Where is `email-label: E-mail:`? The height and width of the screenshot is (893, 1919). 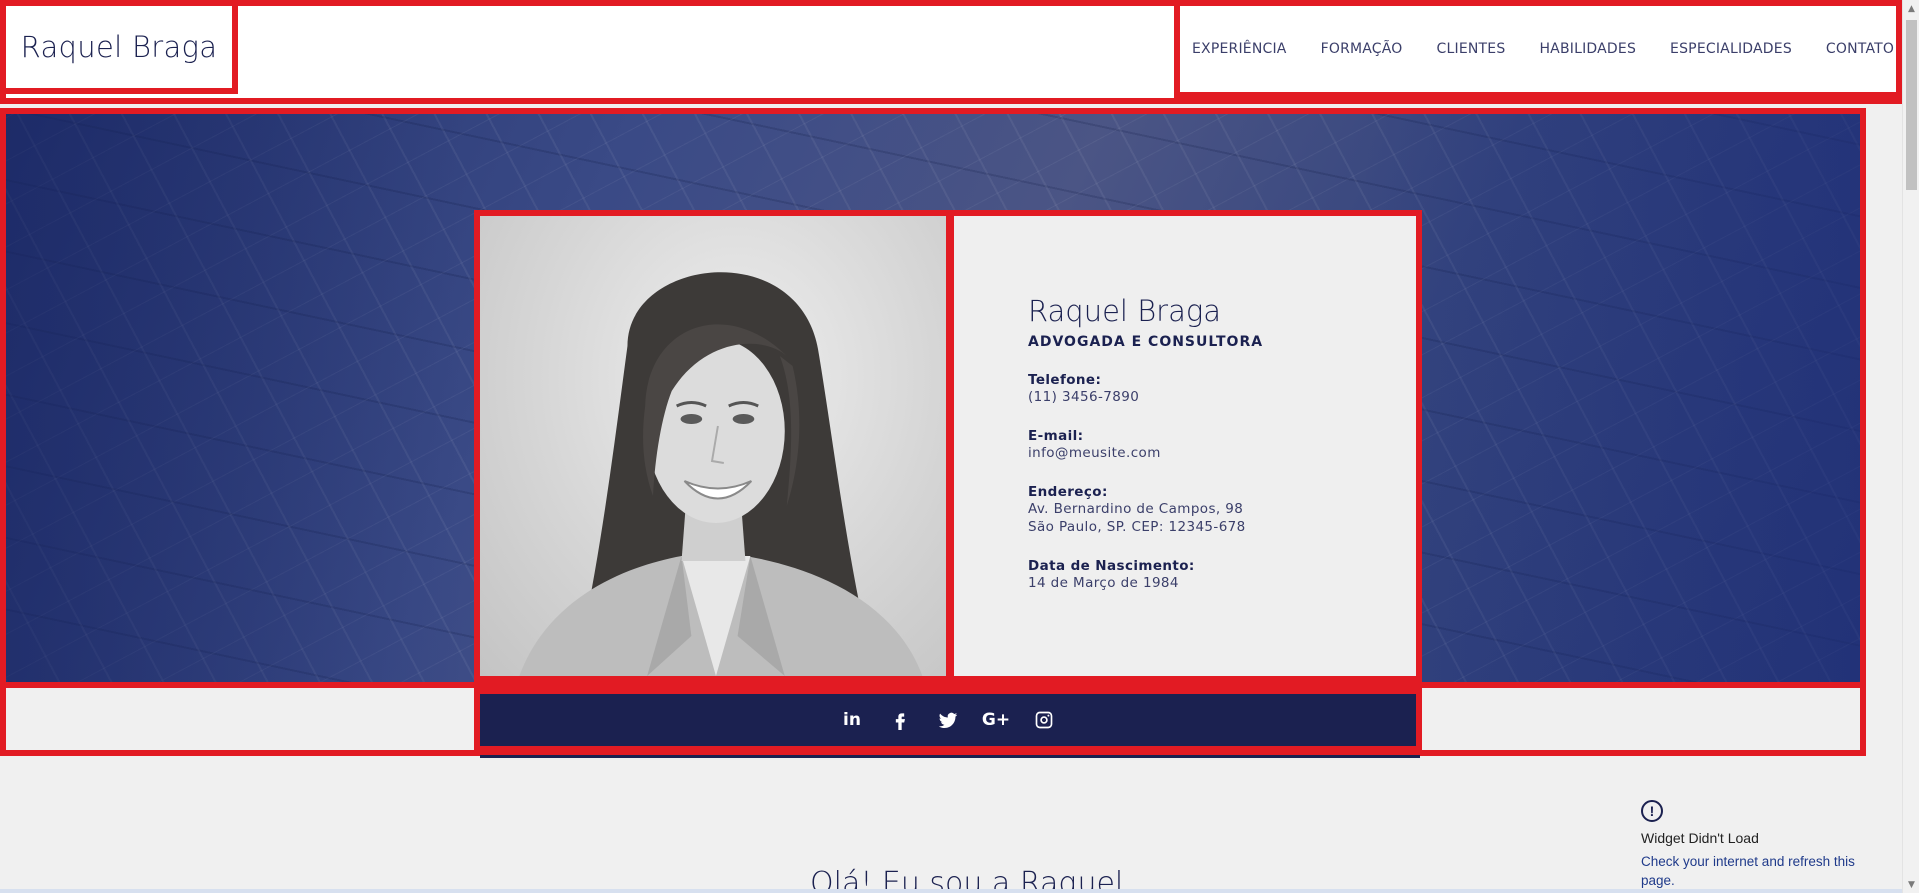 email-label: E-mail: is located at coordinates (1056, 435).